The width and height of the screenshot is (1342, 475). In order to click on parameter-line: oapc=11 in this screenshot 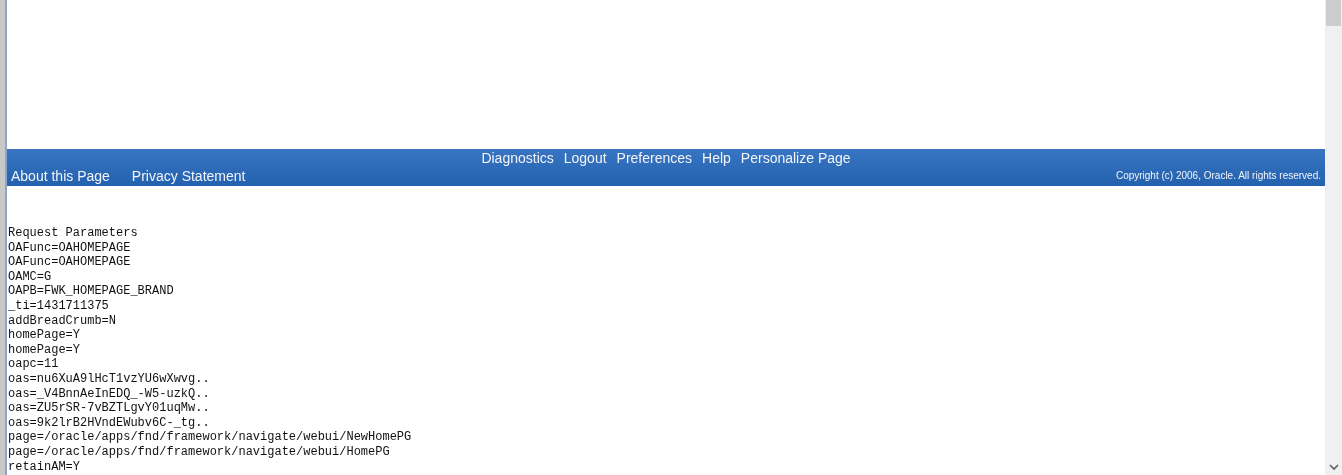, I will do `click(34, 364)`.